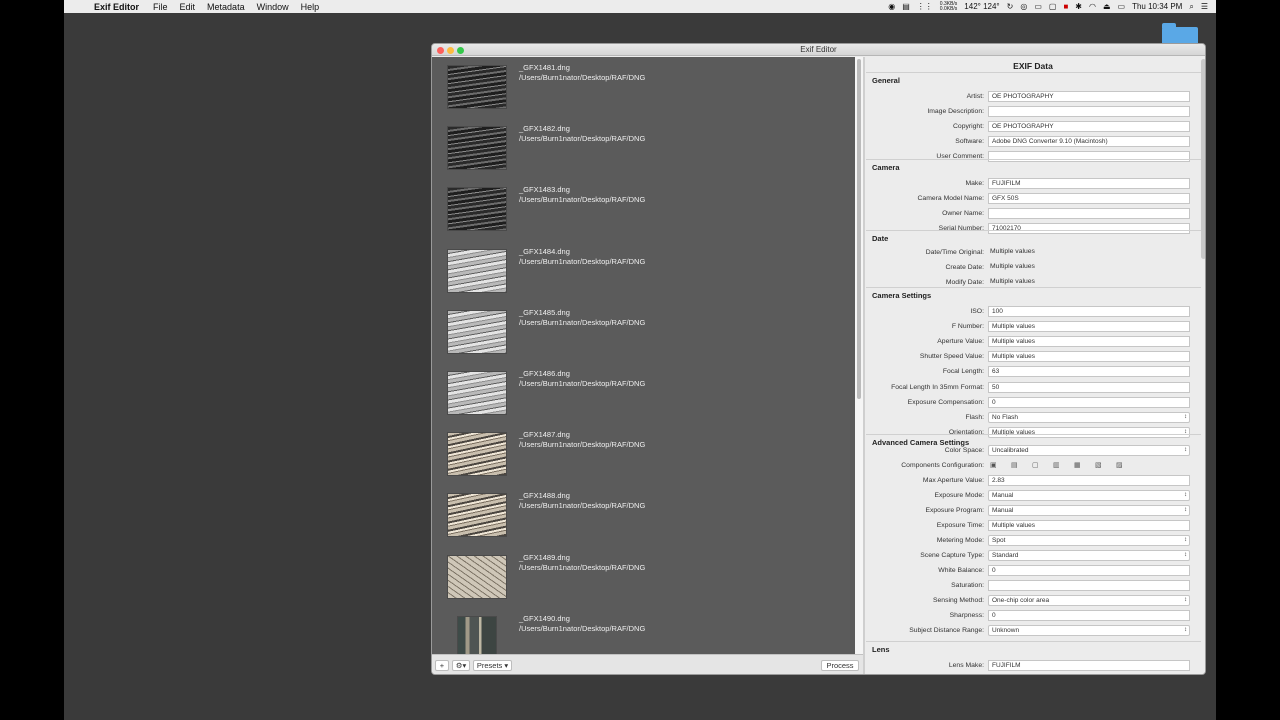 The height and width of the screenshot is (720, 1280). Describe the element at coordinates (1010, 6) in the screenshot. I see `sync-icon: ↻` at that location.